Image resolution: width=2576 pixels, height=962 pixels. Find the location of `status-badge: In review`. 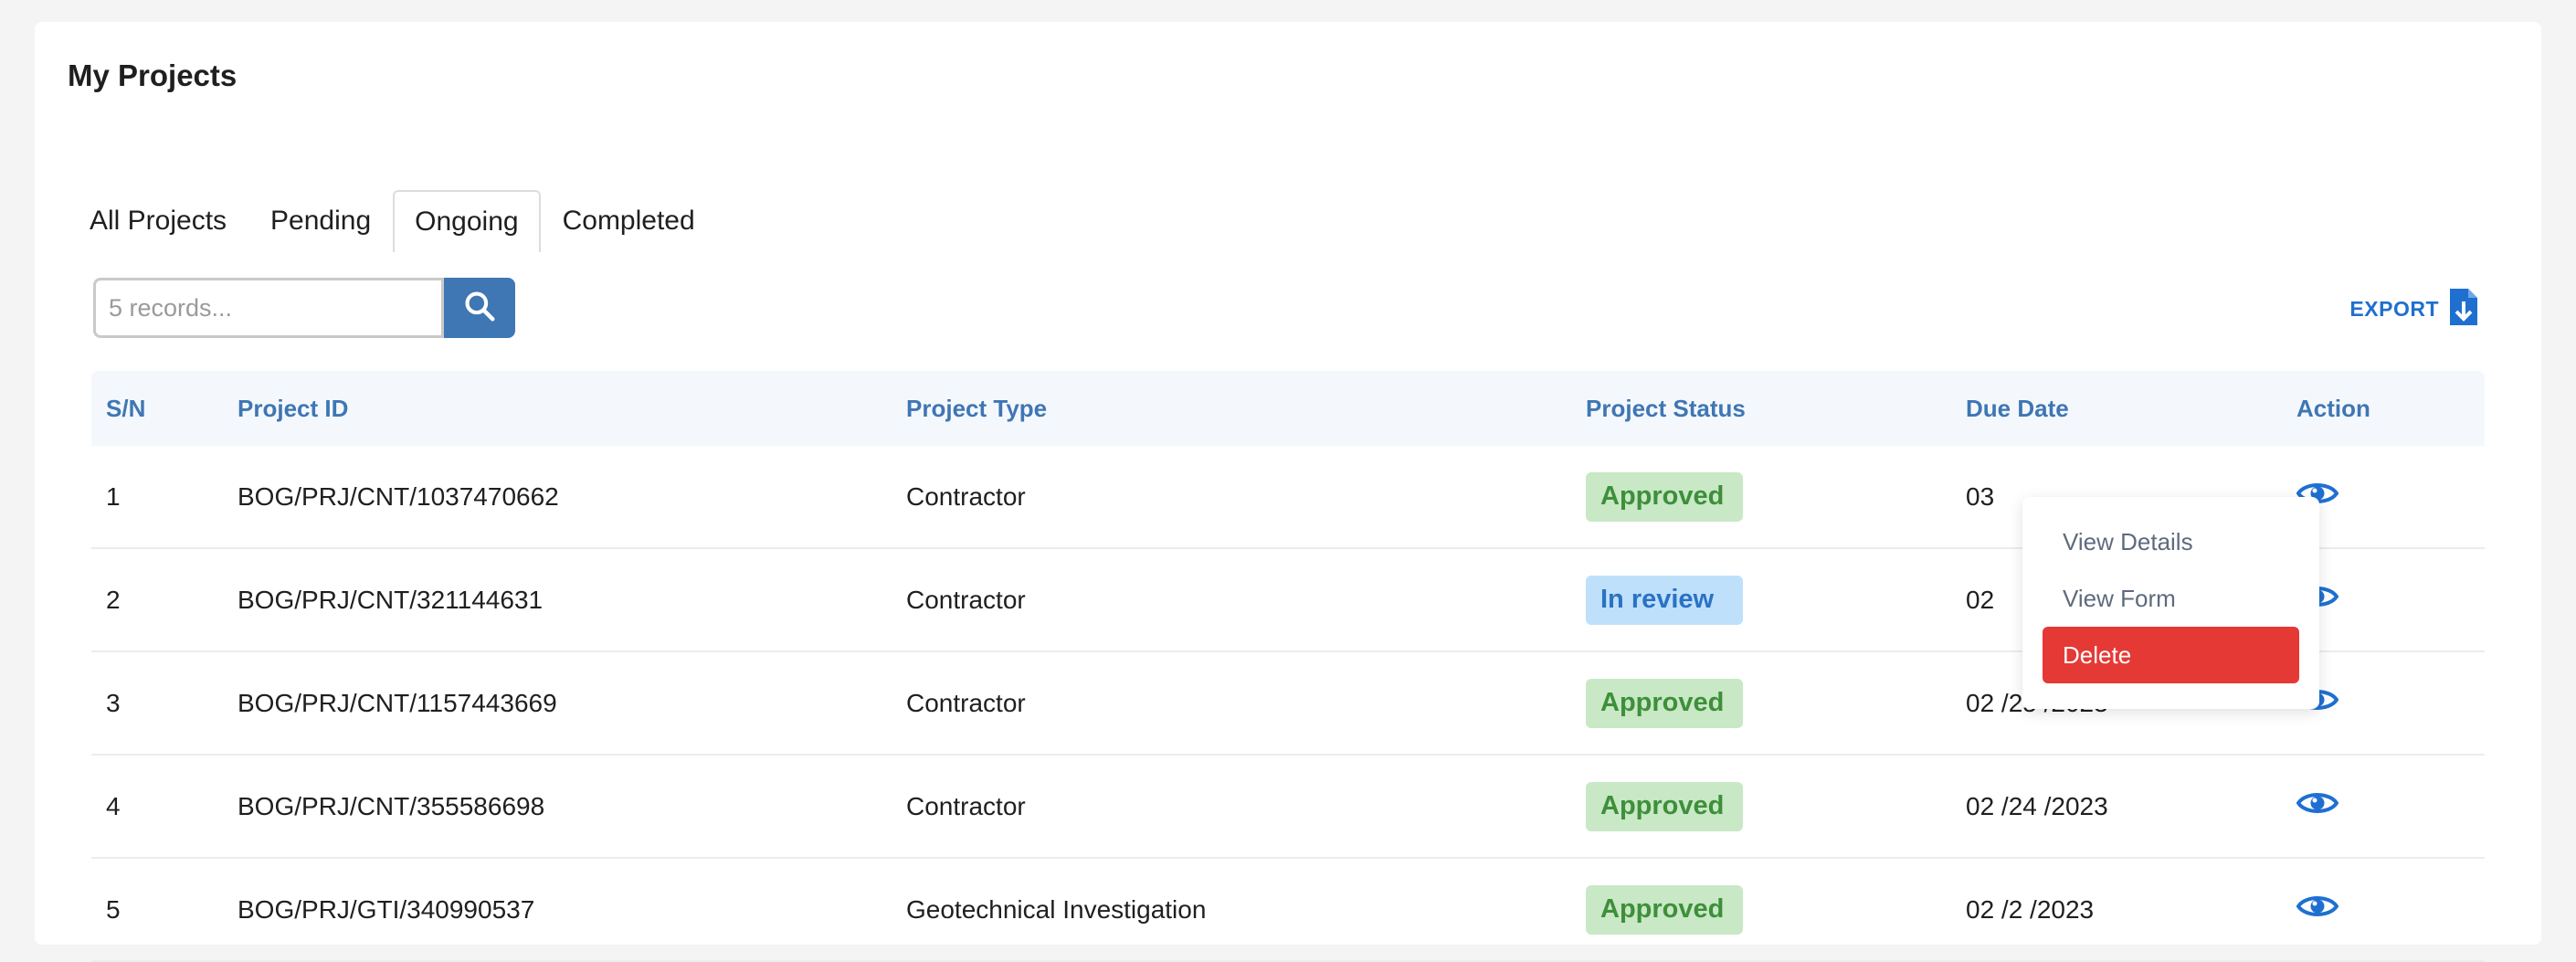

status-badge: In review is located at coordinates (1664, 600).